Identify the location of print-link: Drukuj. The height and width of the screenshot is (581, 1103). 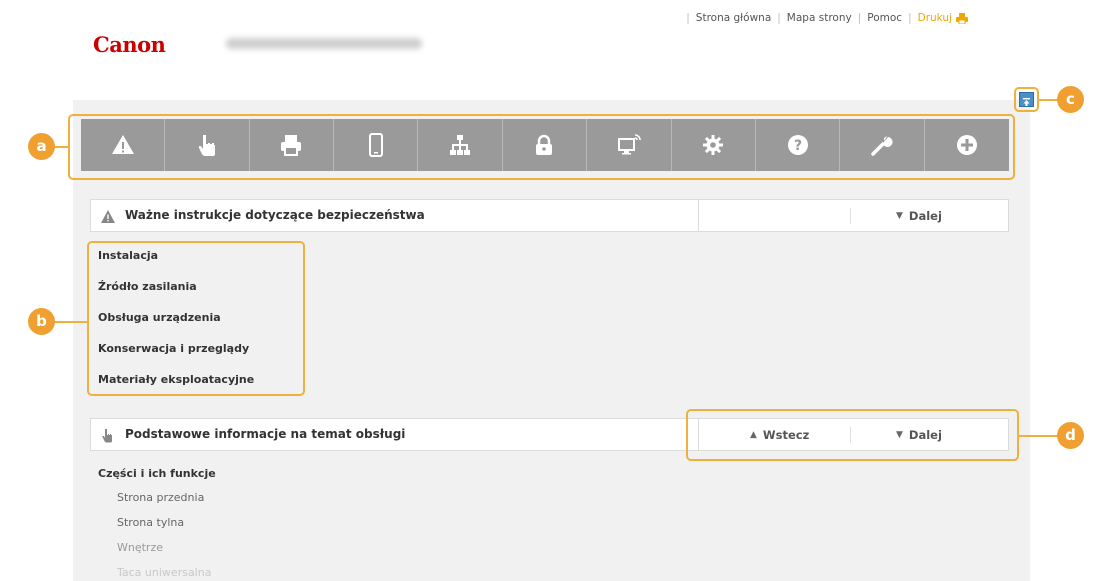
(935, 18).